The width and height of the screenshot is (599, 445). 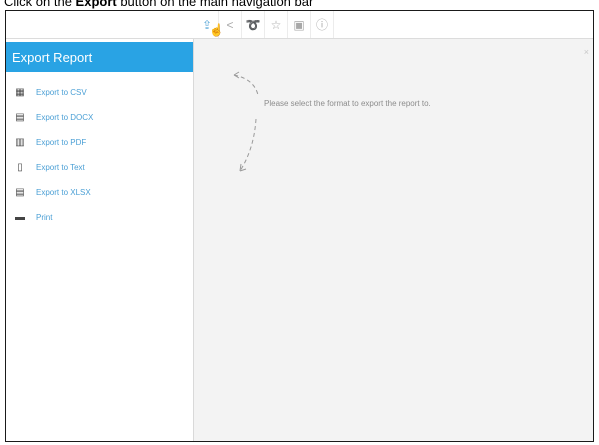 I want to click on print-icon: ▬, so click(x=20, y=217).